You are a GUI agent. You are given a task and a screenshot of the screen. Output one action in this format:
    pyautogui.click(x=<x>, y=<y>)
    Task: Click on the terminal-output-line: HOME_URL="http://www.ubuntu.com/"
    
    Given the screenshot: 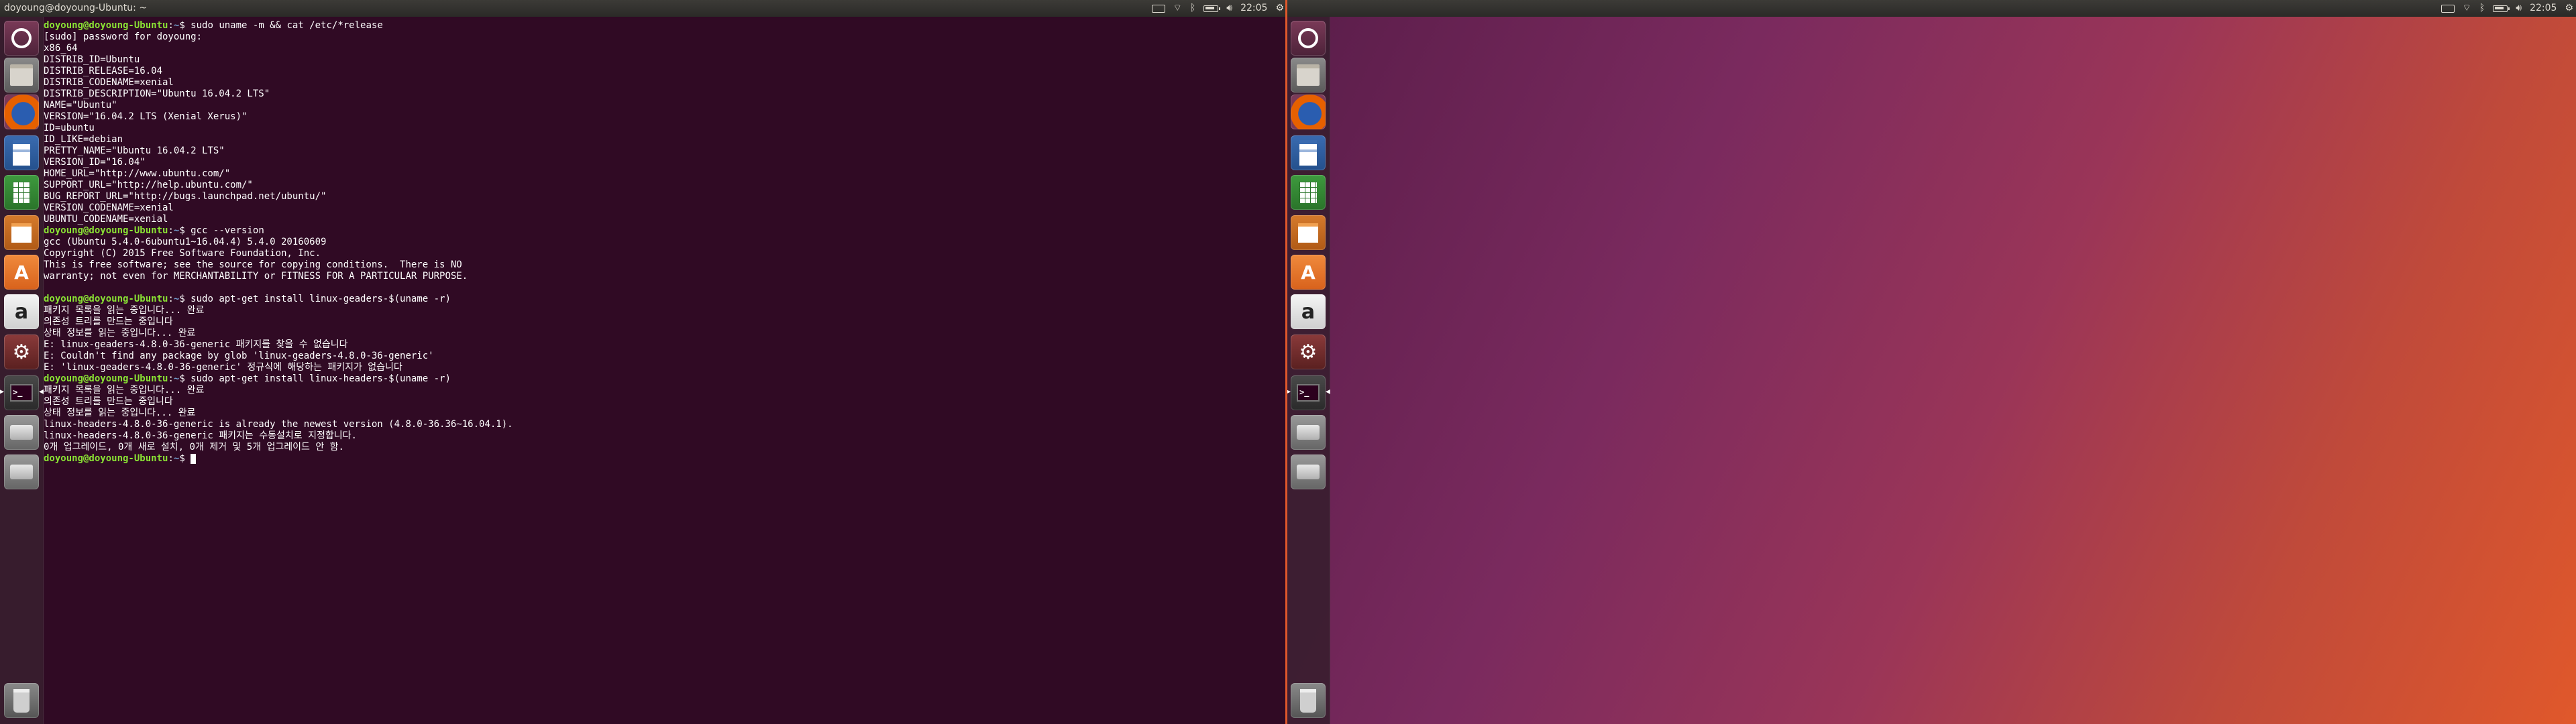 What is the action you would take?
    pyautogui.click(x=137, y=174)
    